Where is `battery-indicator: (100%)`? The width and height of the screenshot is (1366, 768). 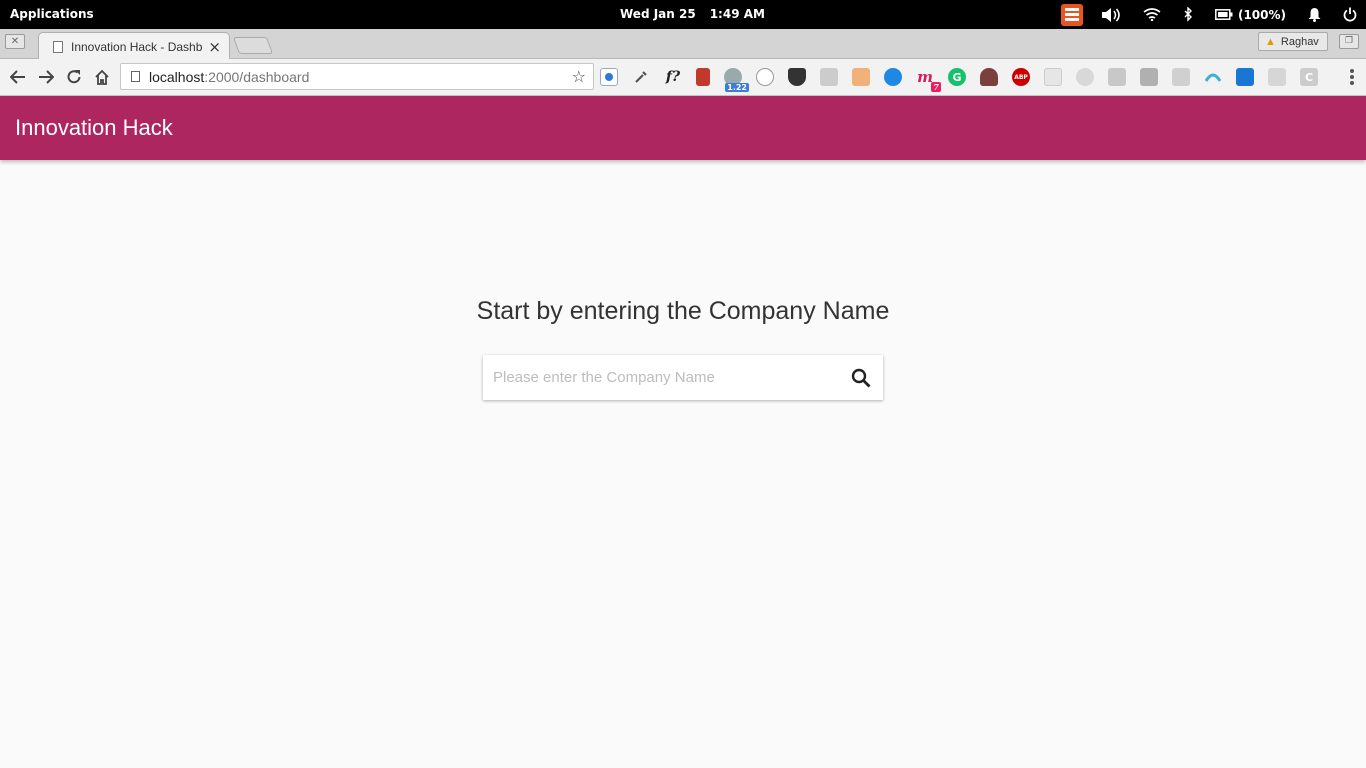 battery-indicator: (100%) is located at coordinates (1250, 14).